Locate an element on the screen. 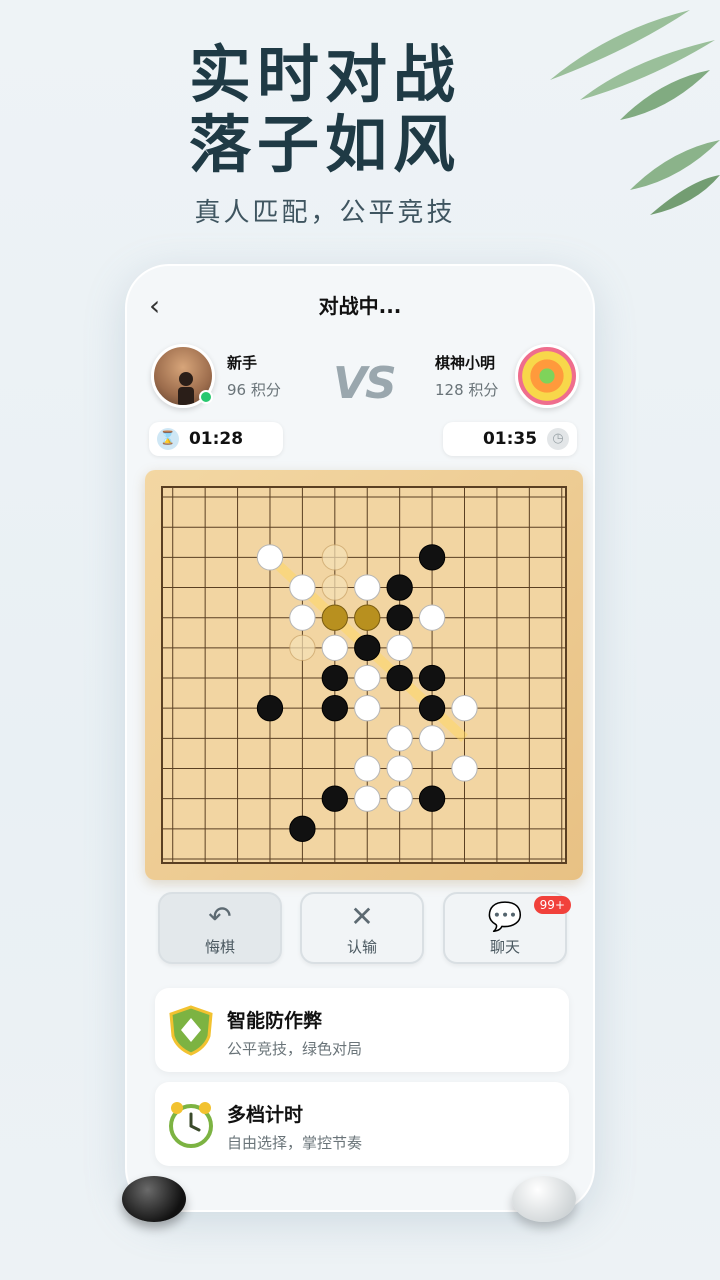  undo-label: 悔棋 is located at coordinates (219, 947).